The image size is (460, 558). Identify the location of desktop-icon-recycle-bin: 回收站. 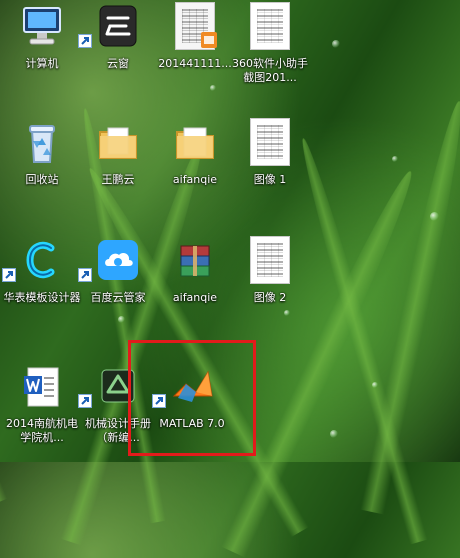
(42, 164).